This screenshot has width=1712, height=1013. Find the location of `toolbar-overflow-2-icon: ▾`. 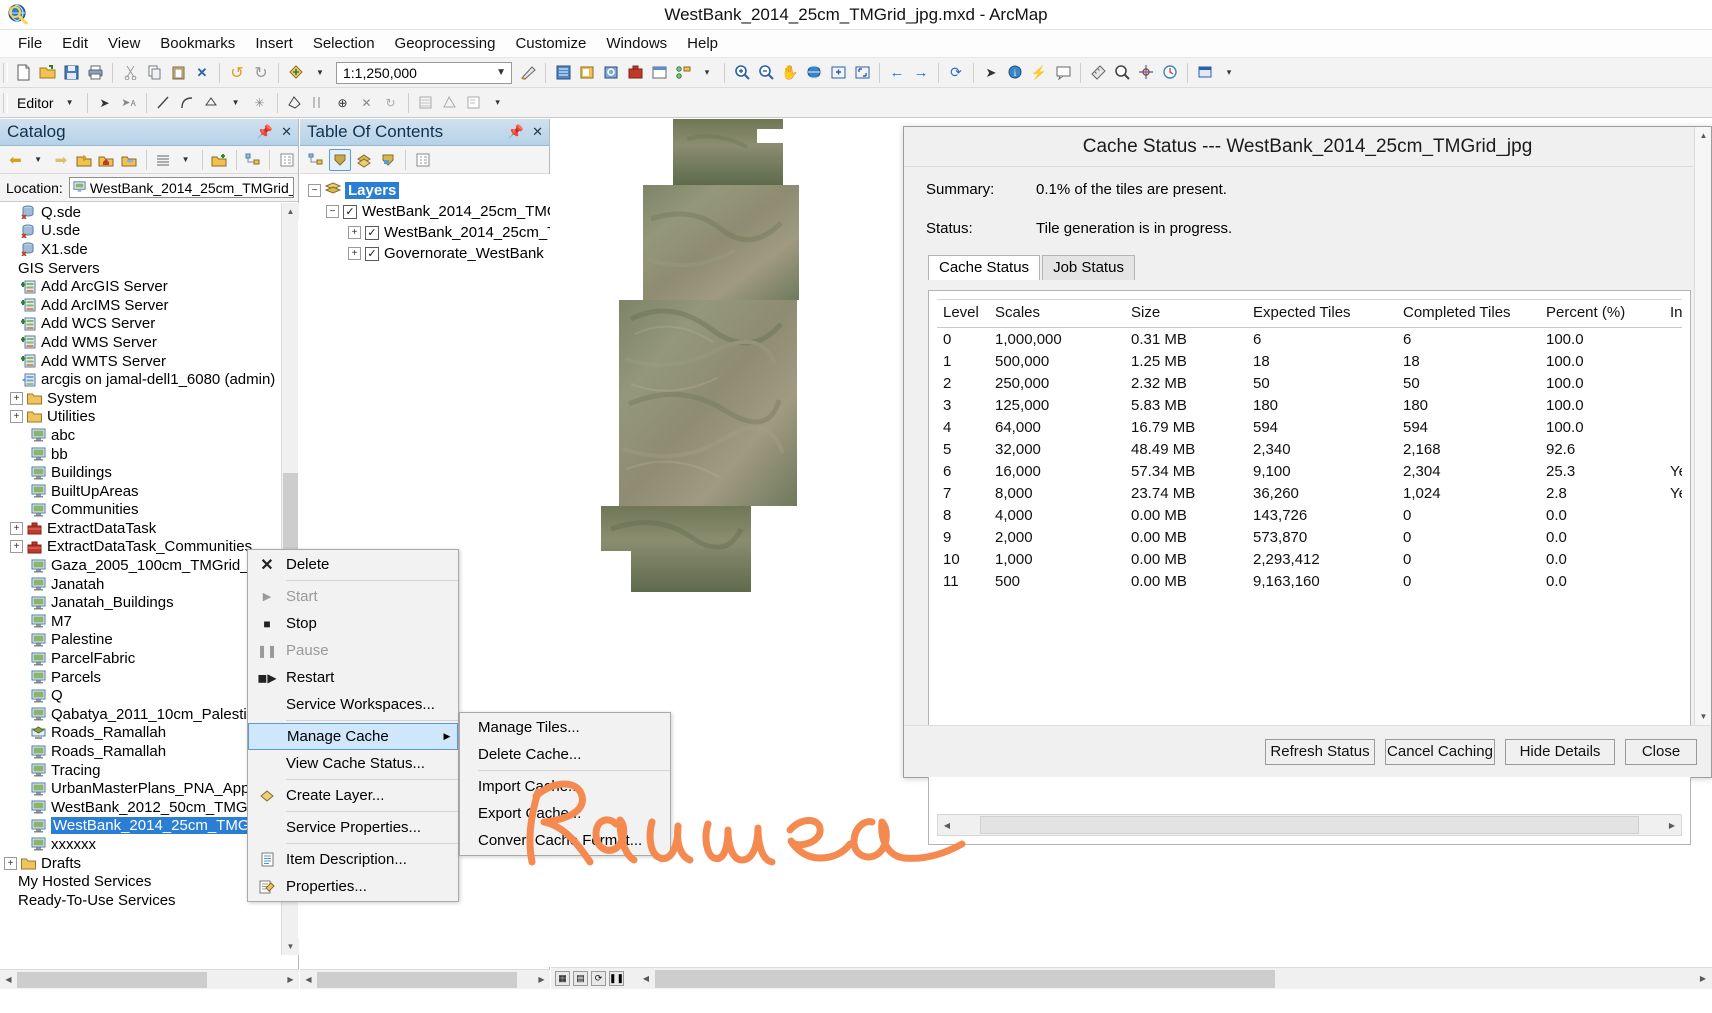

toolbar-overflow-2-icon: ▾ is located at coordinates (1229, 73).